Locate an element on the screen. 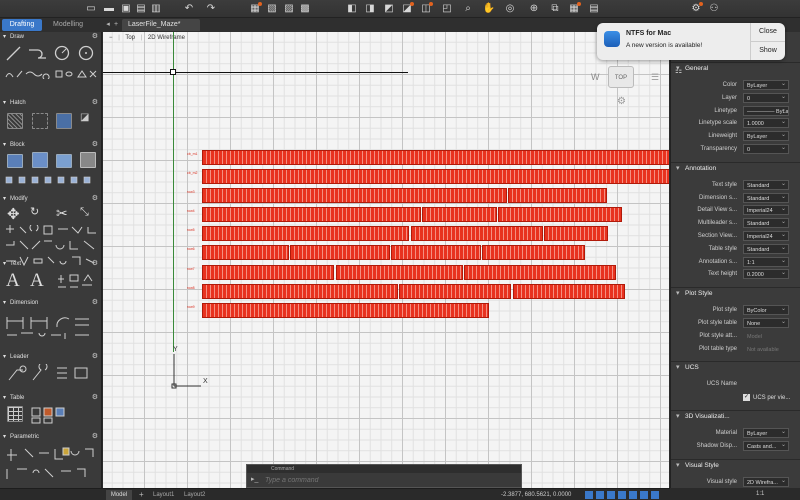  edit-block-icon is located at coordinates (64, 161).